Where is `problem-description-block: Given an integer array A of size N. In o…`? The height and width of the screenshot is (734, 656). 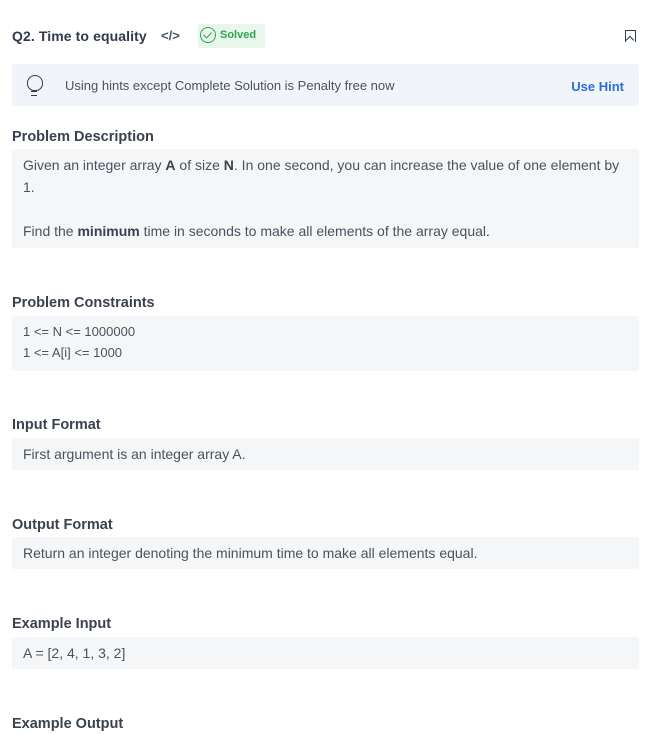 problem-description-block: Given an integer array A of size N. In o… is located at coordinates (325, 198).